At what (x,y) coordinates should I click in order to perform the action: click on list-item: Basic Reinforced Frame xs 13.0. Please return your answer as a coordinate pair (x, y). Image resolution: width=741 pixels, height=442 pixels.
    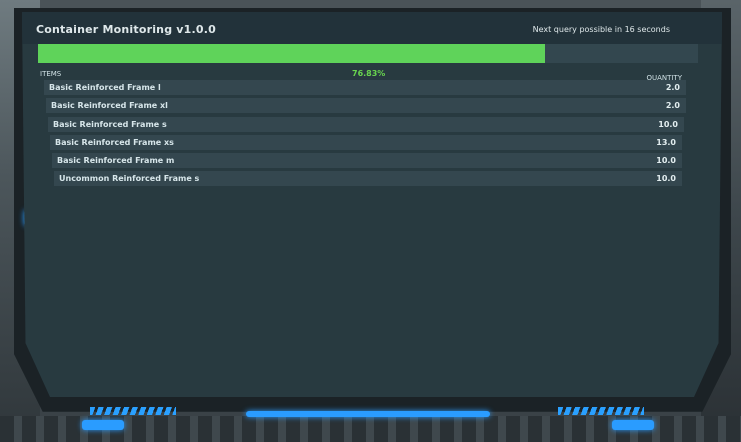
    Looking at the image, I should click on (366, 142).